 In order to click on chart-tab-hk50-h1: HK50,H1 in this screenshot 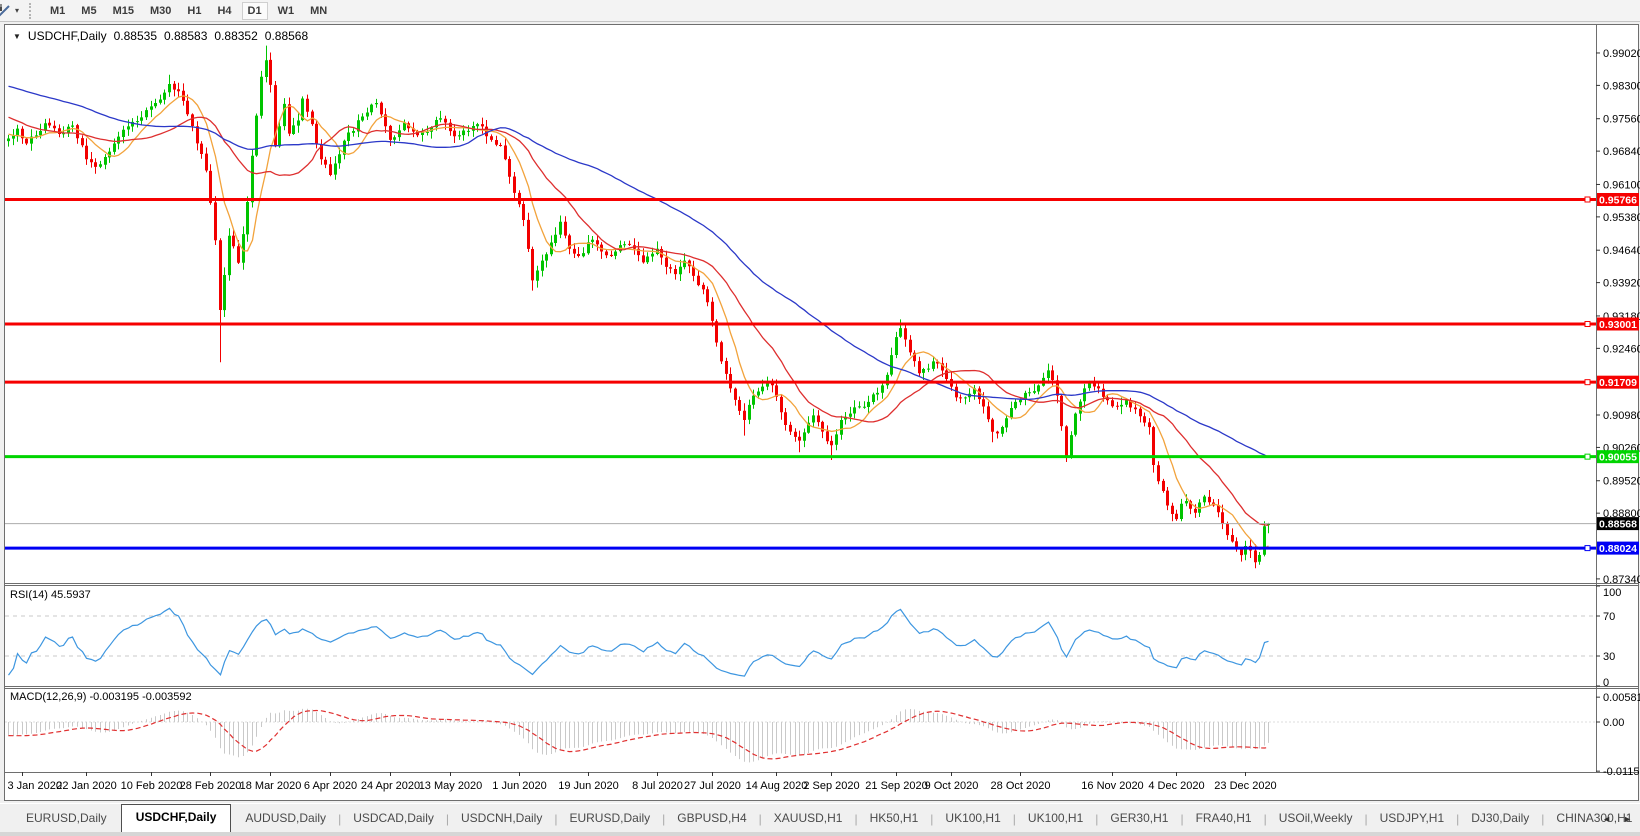, I will do `click(894, 819)`.